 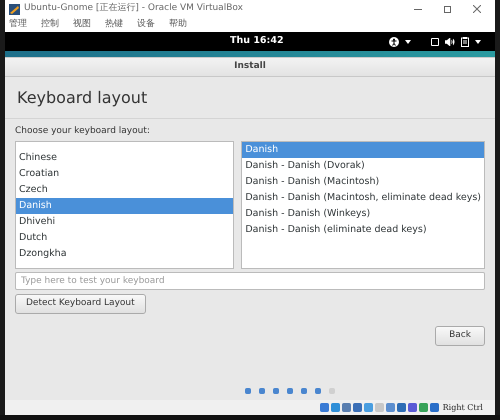 I want to click on host-key-label: Right Ctrl, so click(x=462, y=408).